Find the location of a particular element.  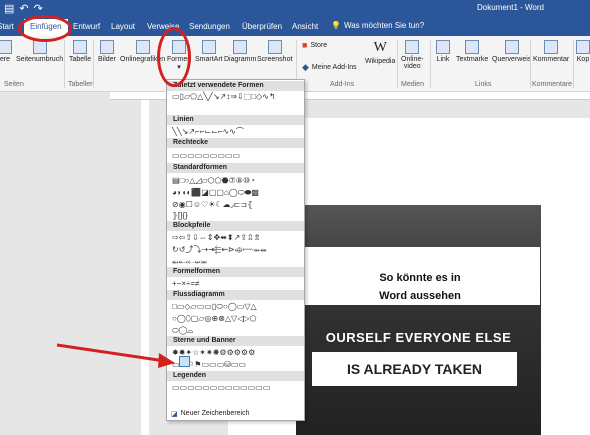

tab-entwurf: Entwurf is located at coordinates (86, 26).